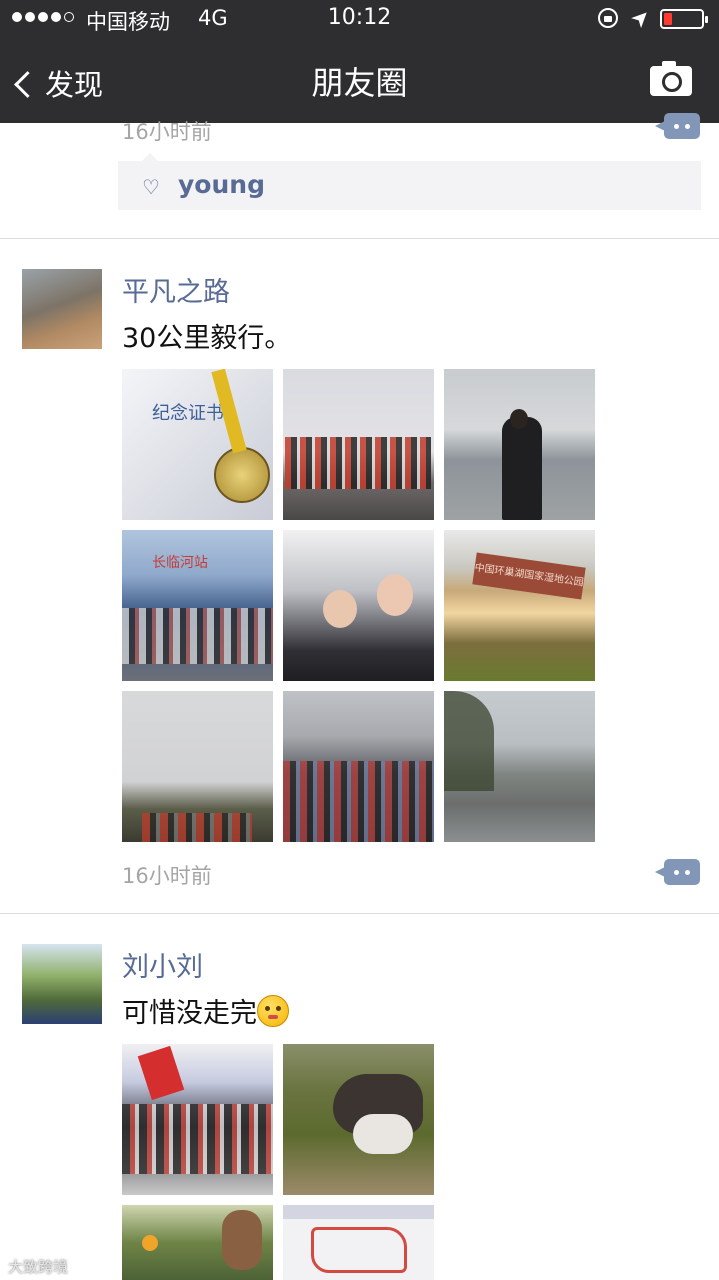 The image size is (719, 1280). I want to click on post-text: 可惜没走完, so click(205, 1010).